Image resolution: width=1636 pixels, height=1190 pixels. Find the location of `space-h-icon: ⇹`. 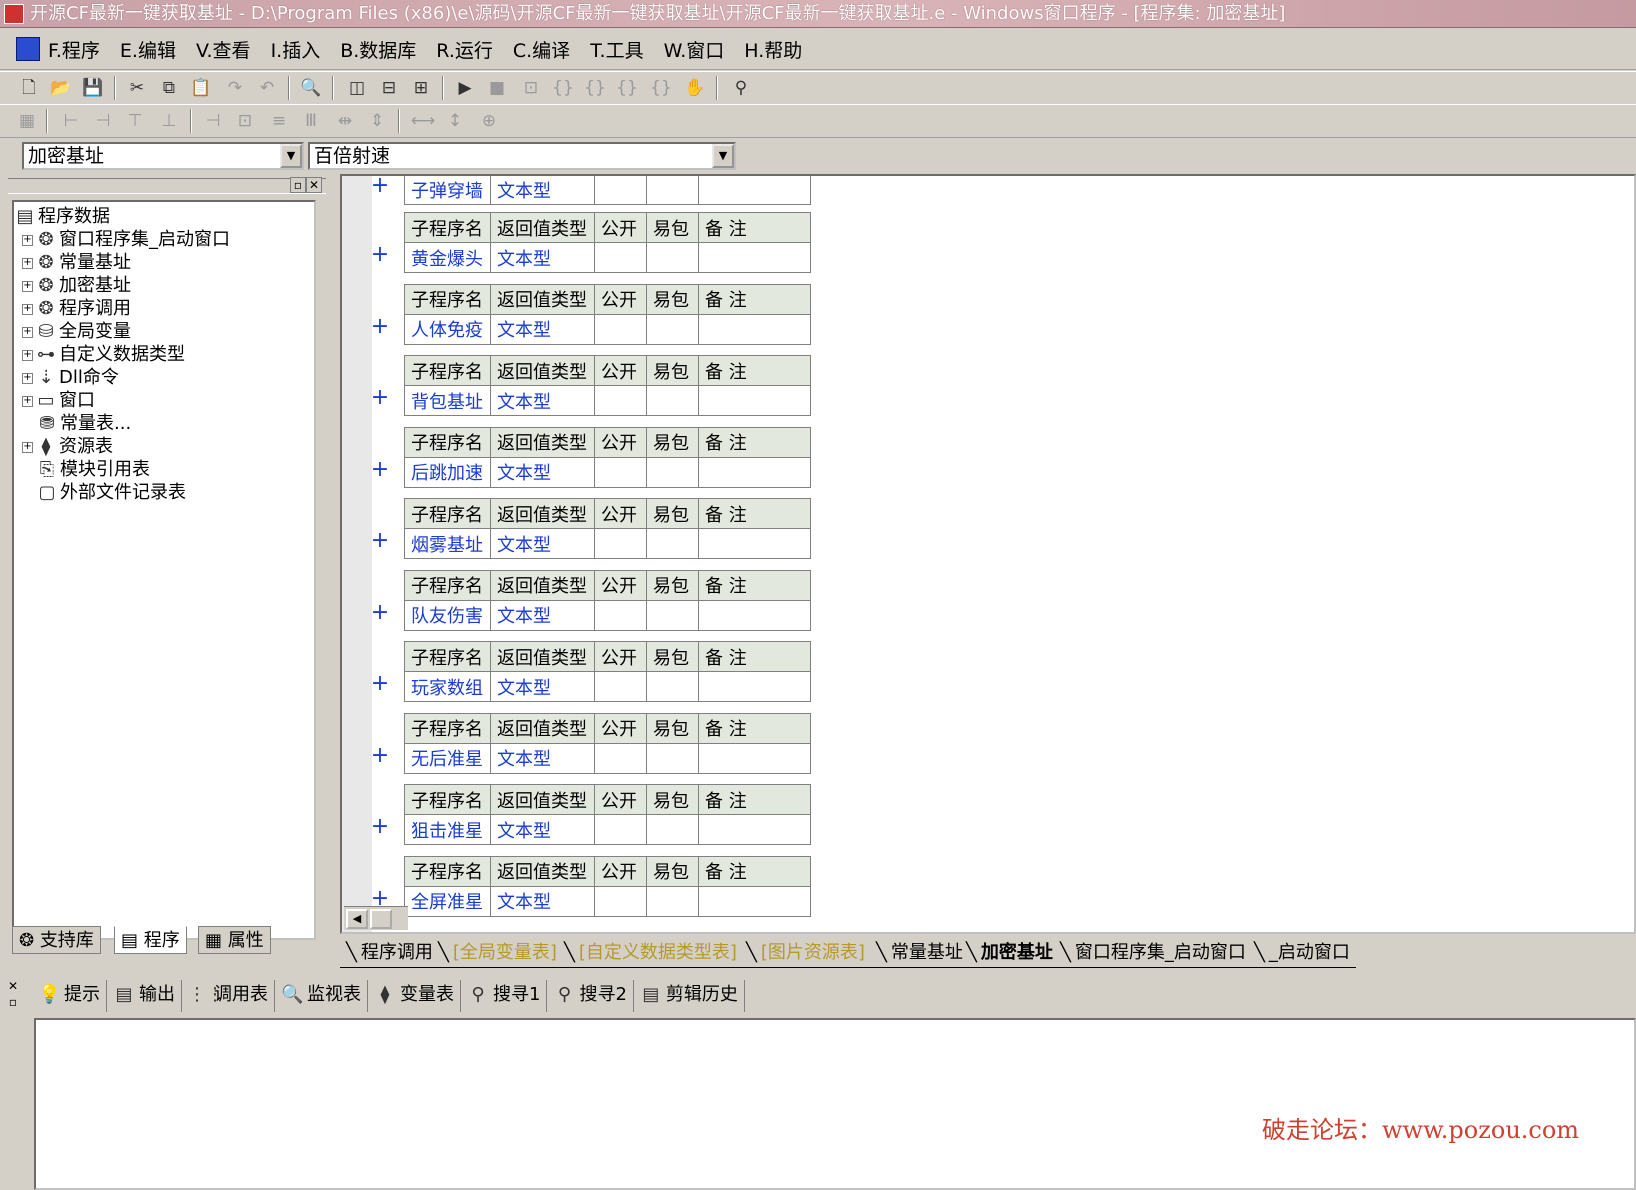

space-h-icon: ⇹ is located at coordinates (345, 121).